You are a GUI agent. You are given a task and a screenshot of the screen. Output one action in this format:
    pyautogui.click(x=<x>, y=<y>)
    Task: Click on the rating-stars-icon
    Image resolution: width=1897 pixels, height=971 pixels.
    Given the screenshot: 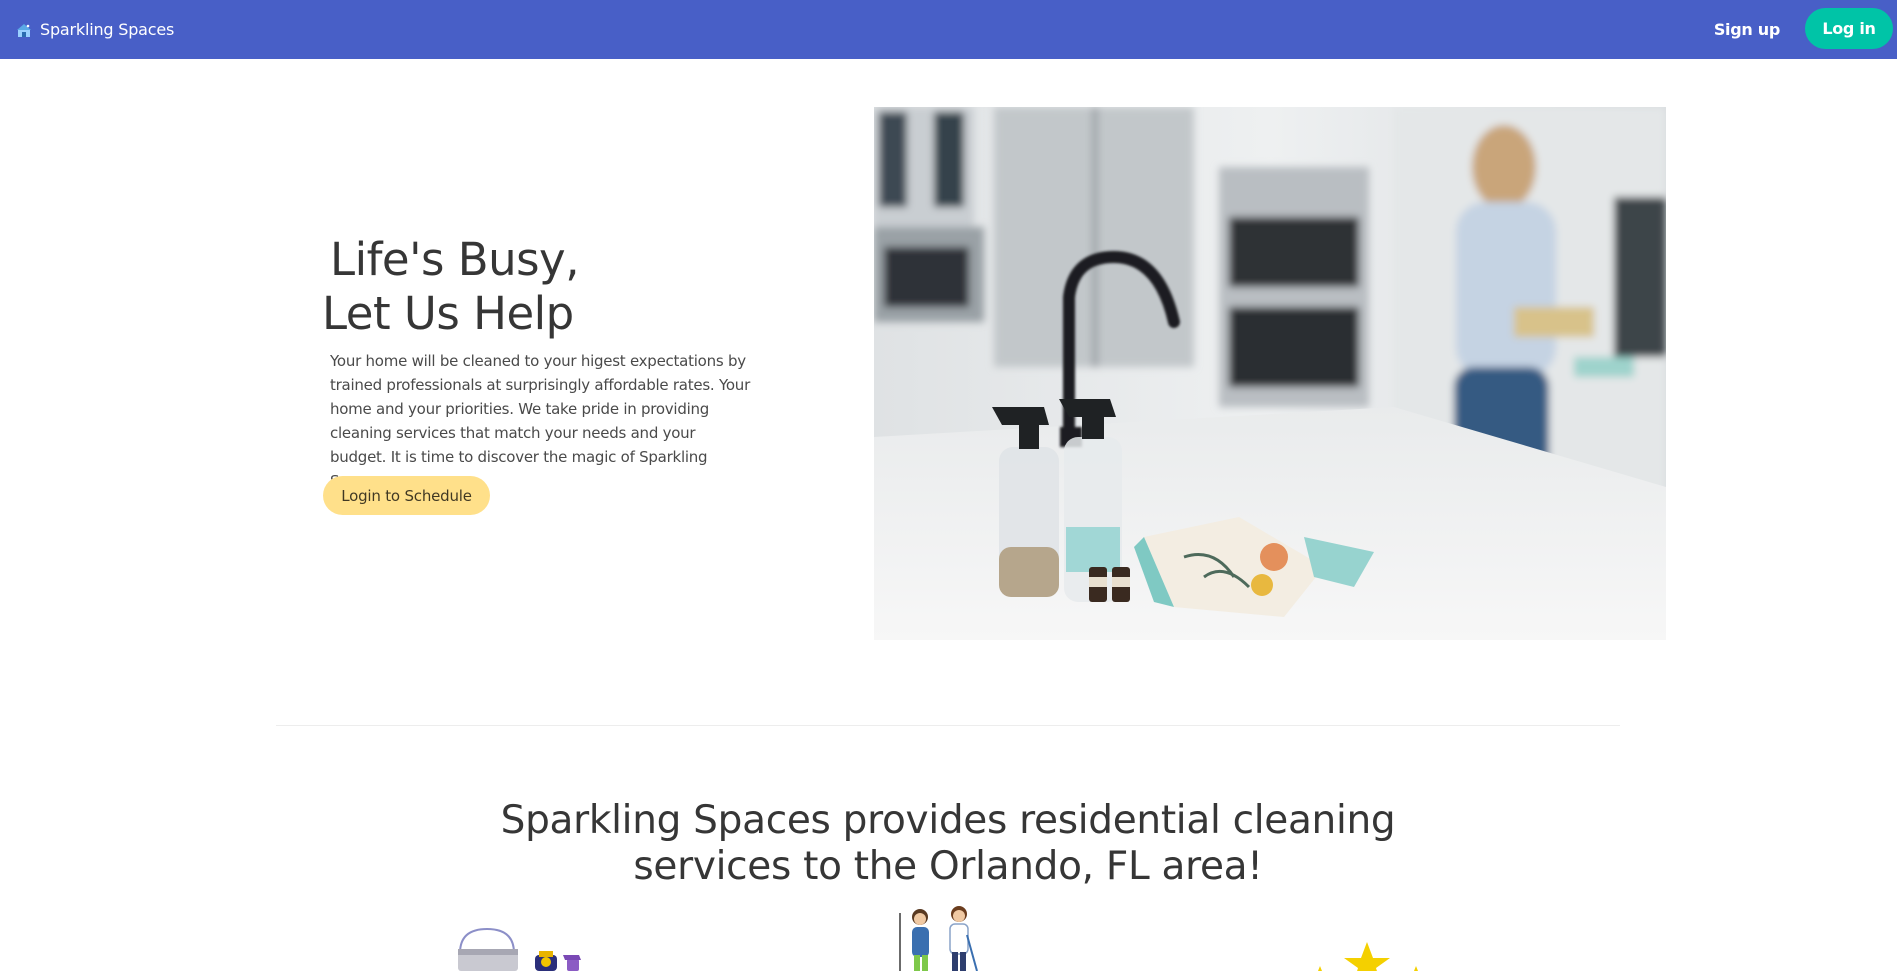 What is the action you would take?
    pyautogui.click(x=1367, y=955)
    